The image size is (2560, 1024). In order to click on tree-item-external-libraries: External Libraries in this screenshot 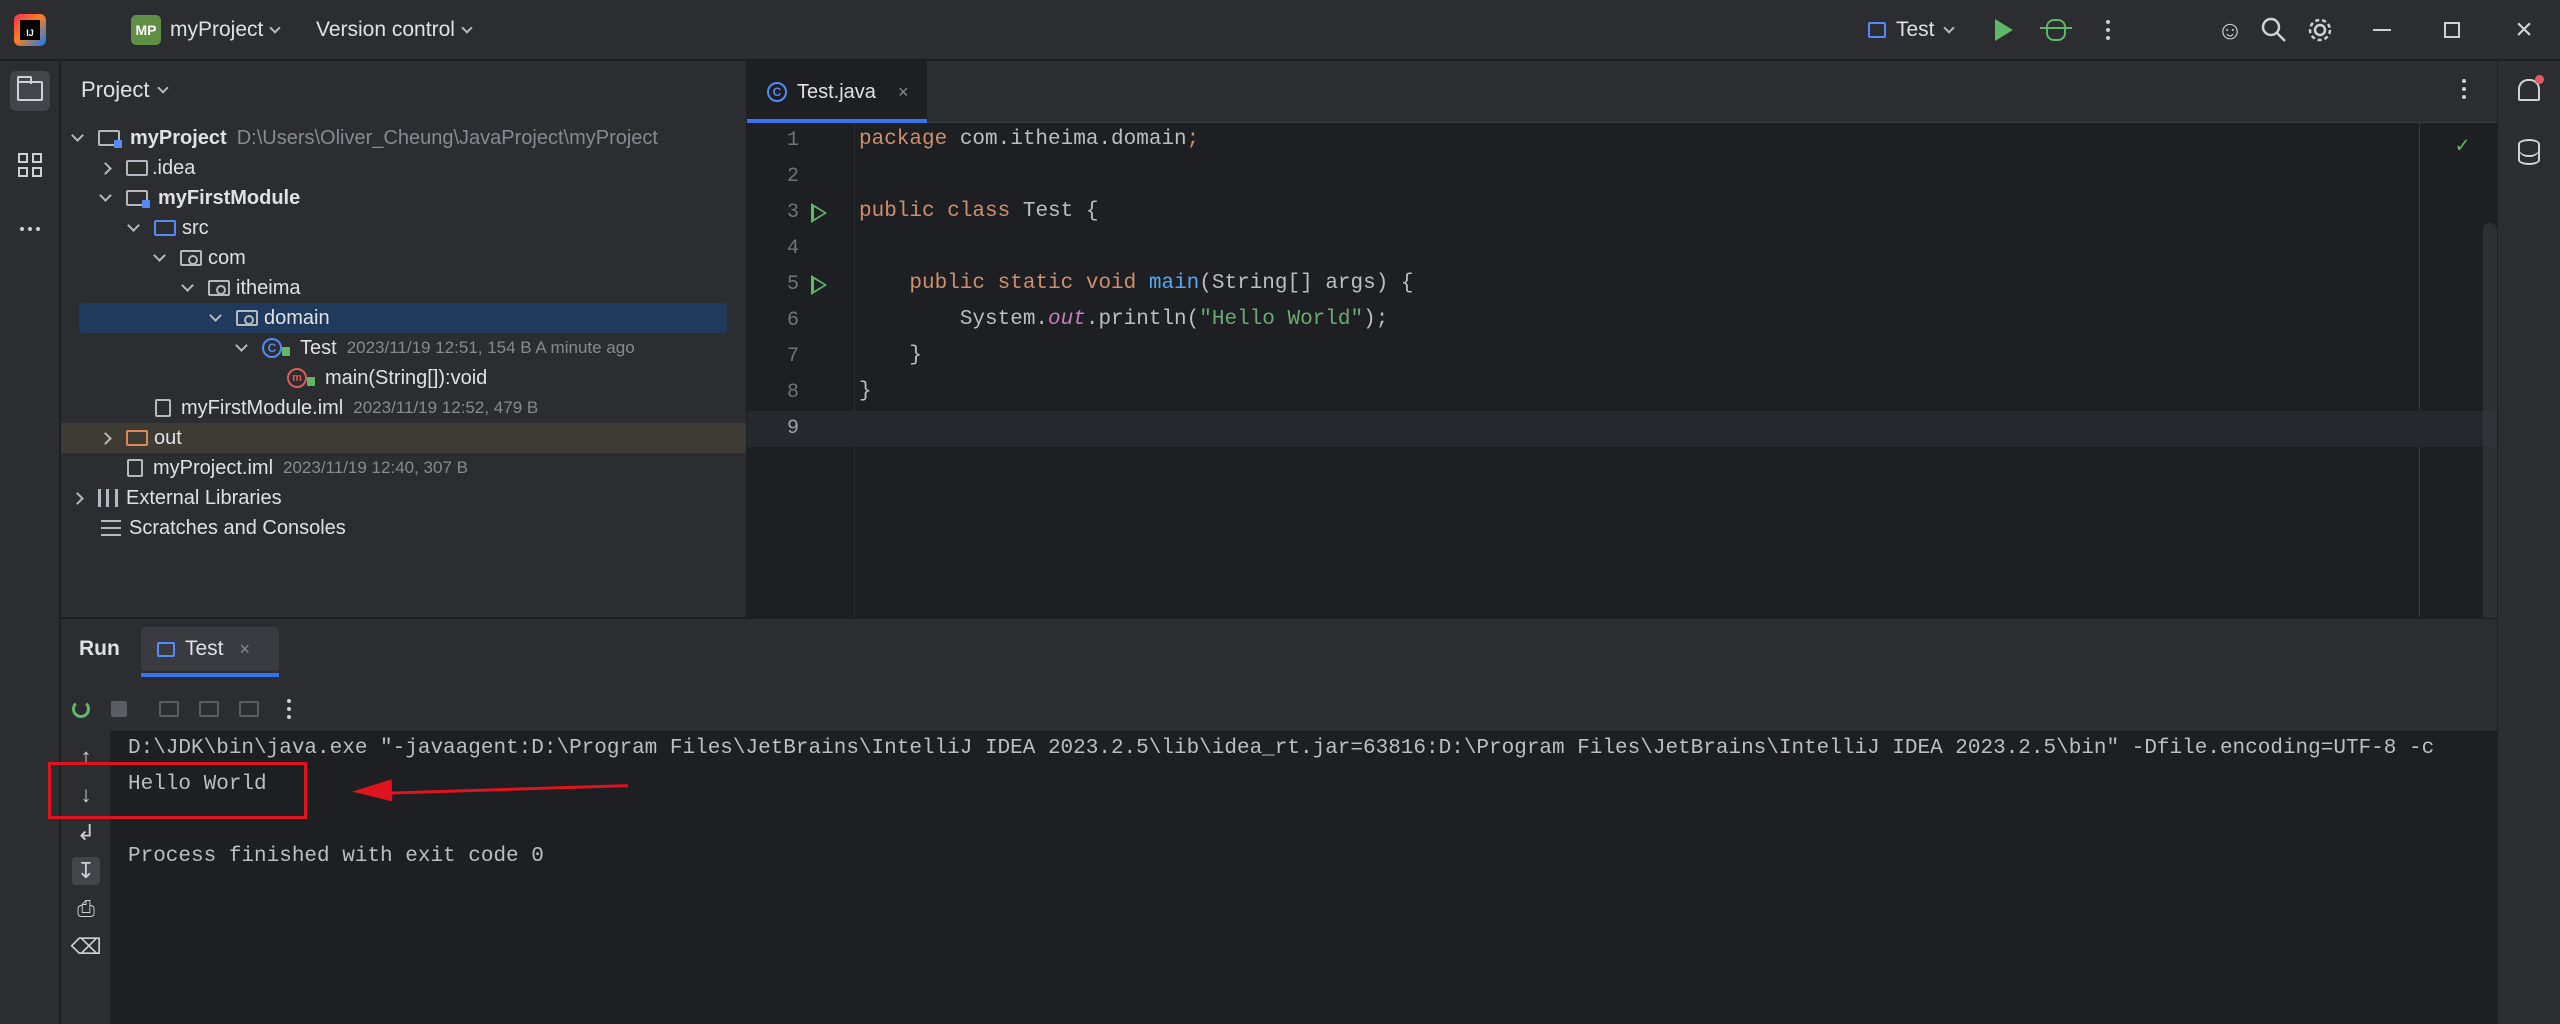, I will do `click(403, 498)`.